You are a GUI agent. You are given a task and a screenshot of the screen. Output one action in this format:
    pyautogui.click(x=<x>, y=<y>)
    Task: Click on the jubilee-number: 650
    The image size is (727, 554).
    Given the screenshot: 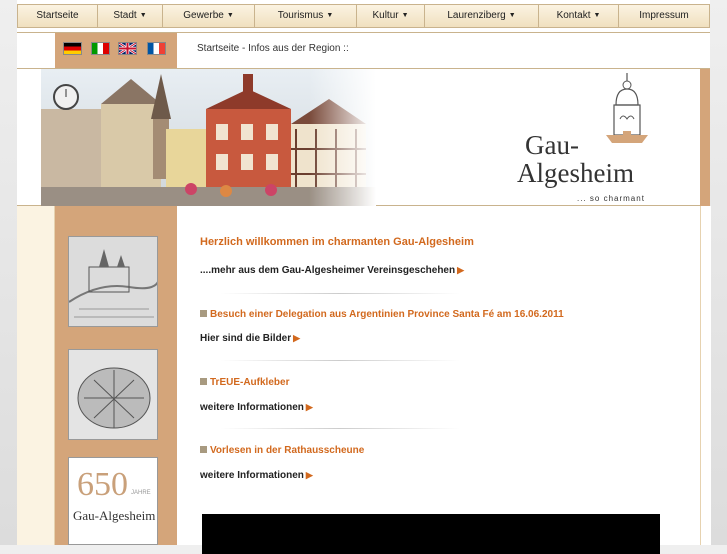 What is the action you would take?
    pyautogui.click(x=102, y=484)
    